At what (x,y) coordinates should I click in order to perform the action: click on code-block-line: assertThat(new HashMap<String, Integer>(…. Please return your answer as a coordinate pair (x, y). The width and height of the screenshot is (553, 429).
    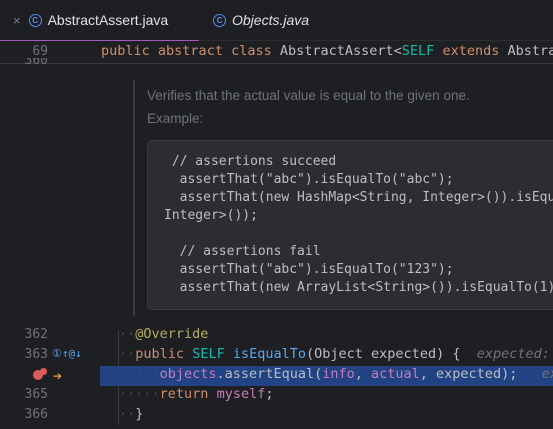
    Looking at the image, I should click on (358, 197).